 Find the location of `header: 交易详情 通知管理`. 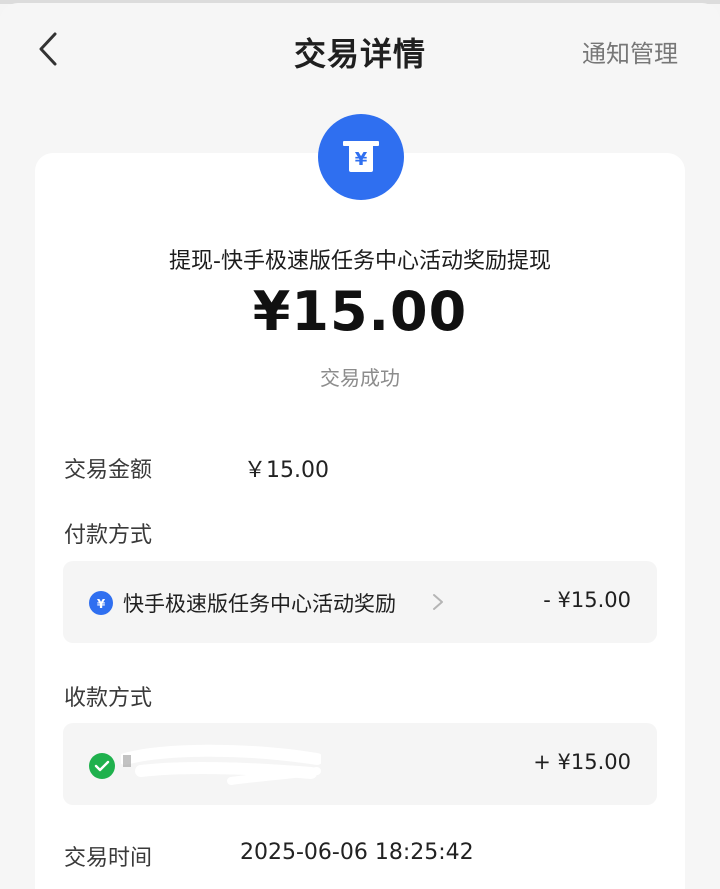

header: 交易详情 通知管理 is located at coordinates (360, 48).